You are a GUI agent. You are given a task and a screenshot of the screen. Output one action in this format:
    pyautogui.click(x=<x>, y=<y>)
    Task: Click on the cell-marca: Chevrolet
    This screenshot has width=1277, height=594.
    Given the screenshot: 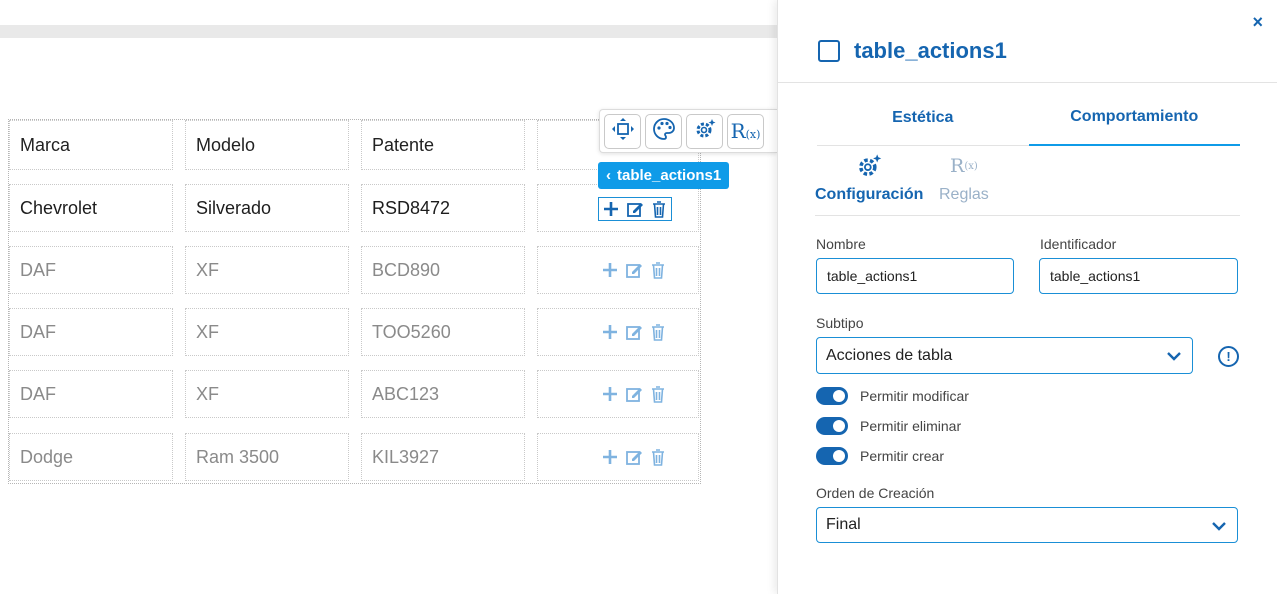 What is the action you would take?
    pyautogui.click(x=91, y=208)
    